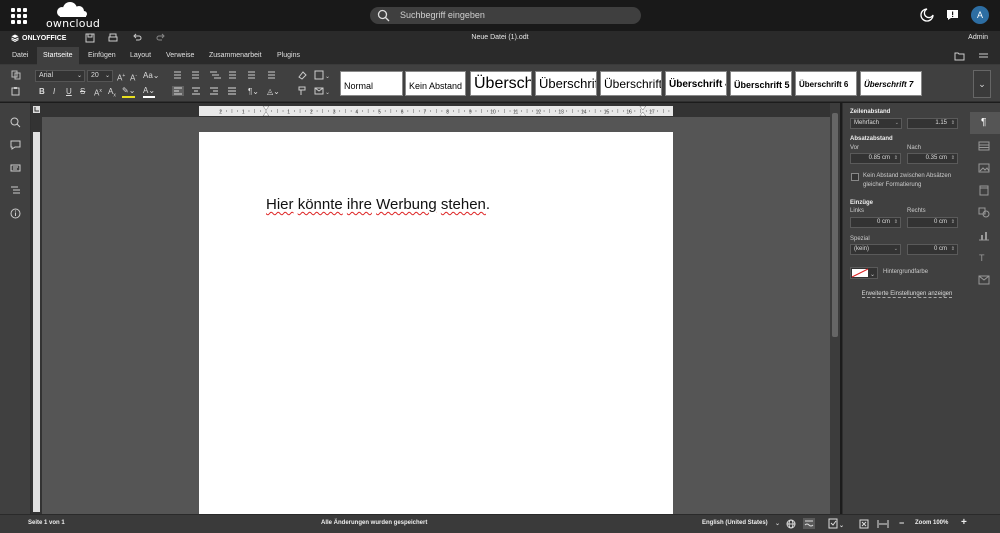 This screenshot has height=533, width=1000. What do you see at coordinates (855, 177) in the screenshot?
I see `no-space-checkbox` at bounding box center [855, 177].